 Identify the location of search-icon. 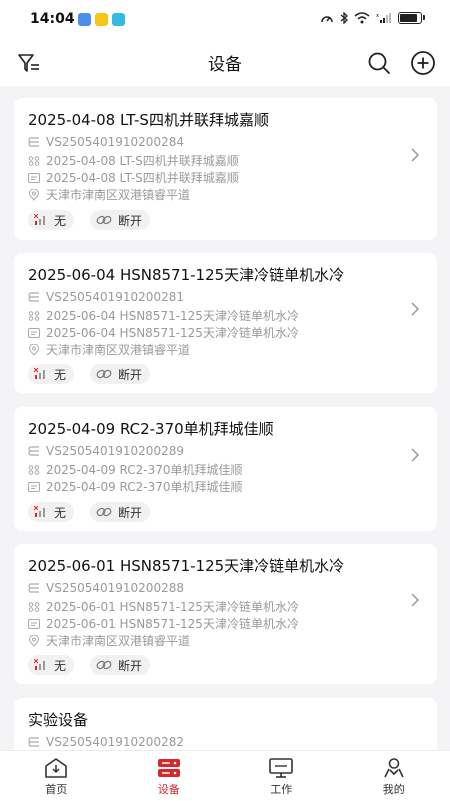
(379, 63).